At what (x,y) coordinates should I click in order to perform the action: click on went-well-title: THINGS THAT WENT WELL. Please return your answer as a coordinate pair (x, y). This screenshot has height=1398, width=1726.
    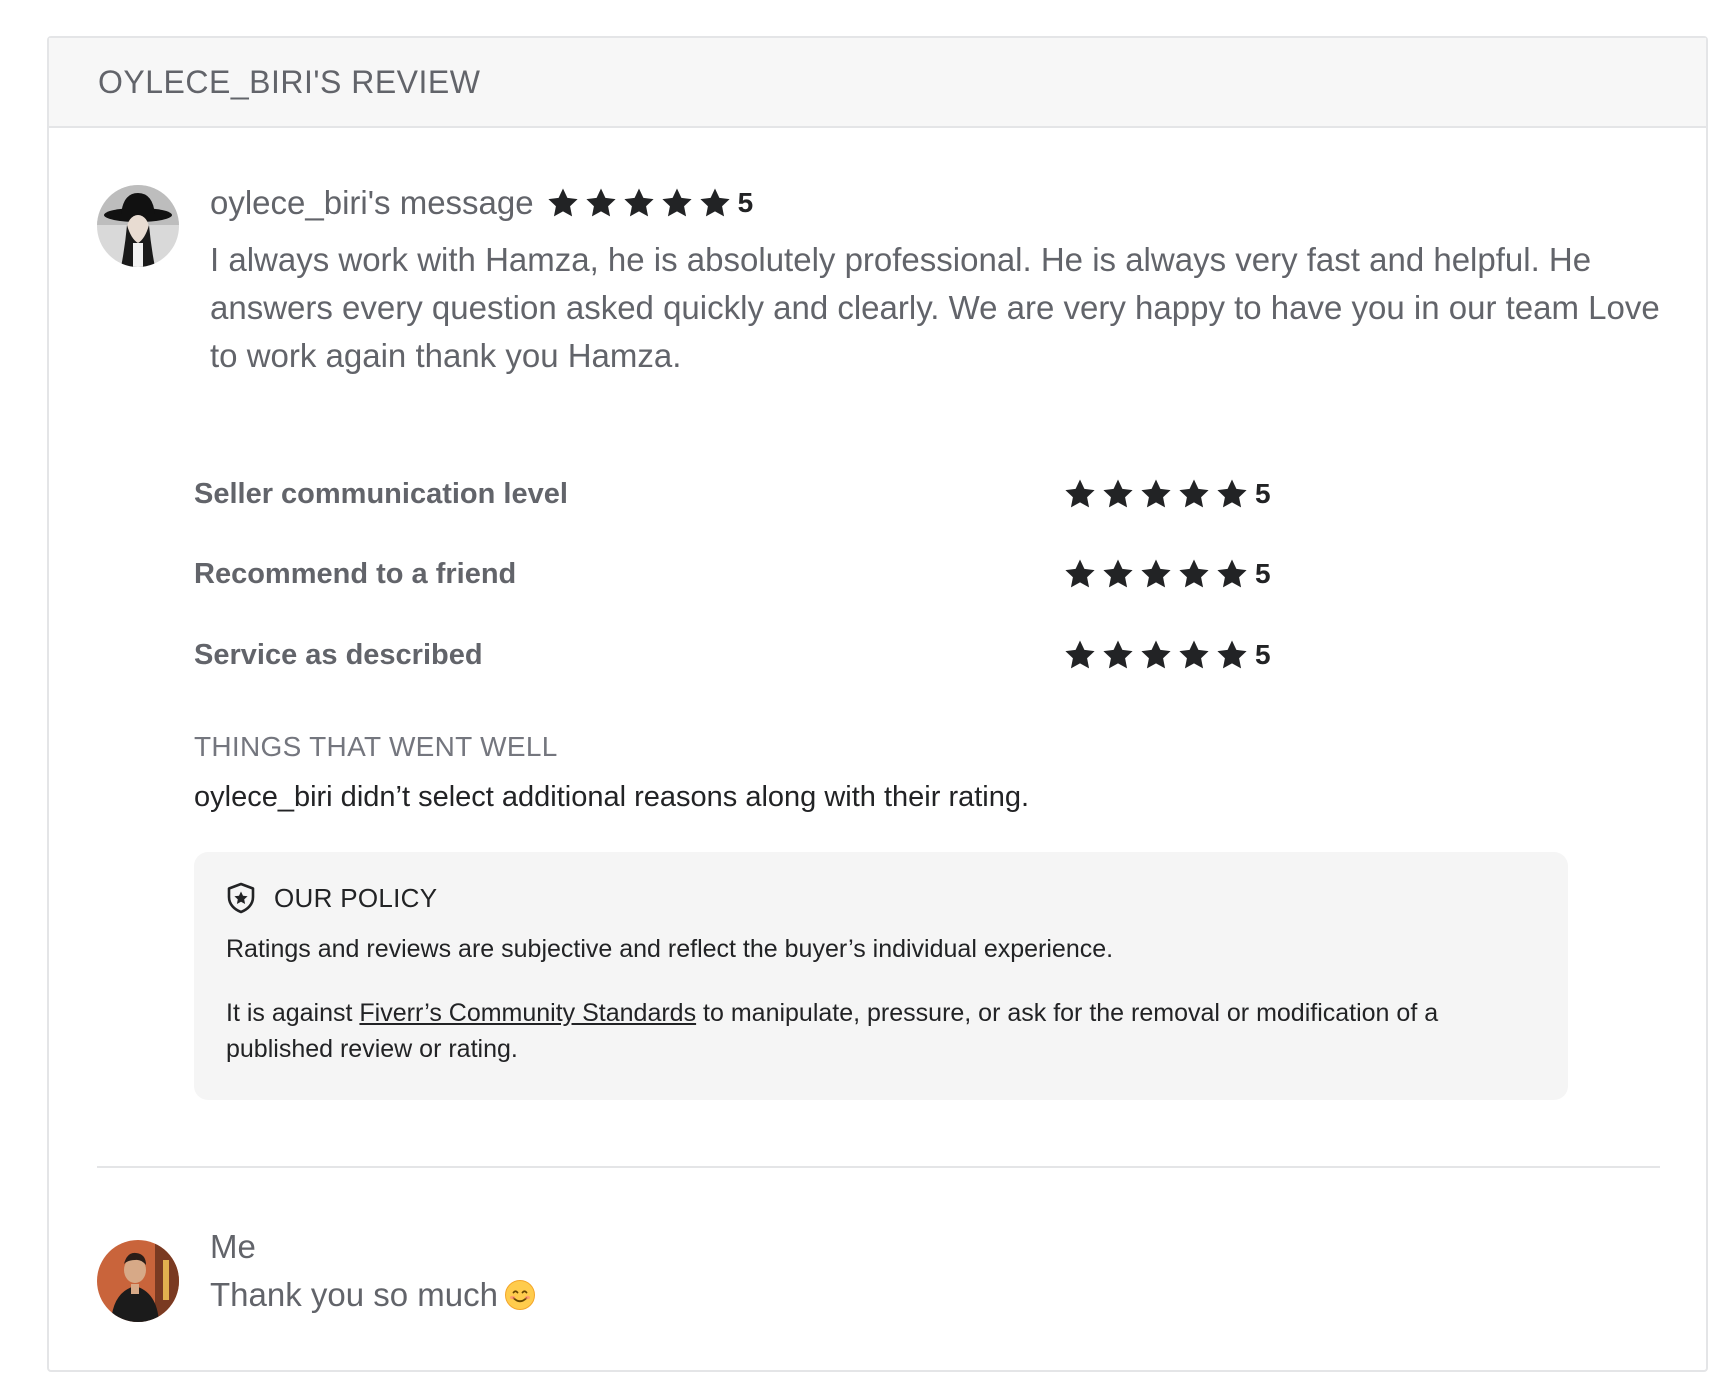
    Looking at the image, I should click on (376, 746).